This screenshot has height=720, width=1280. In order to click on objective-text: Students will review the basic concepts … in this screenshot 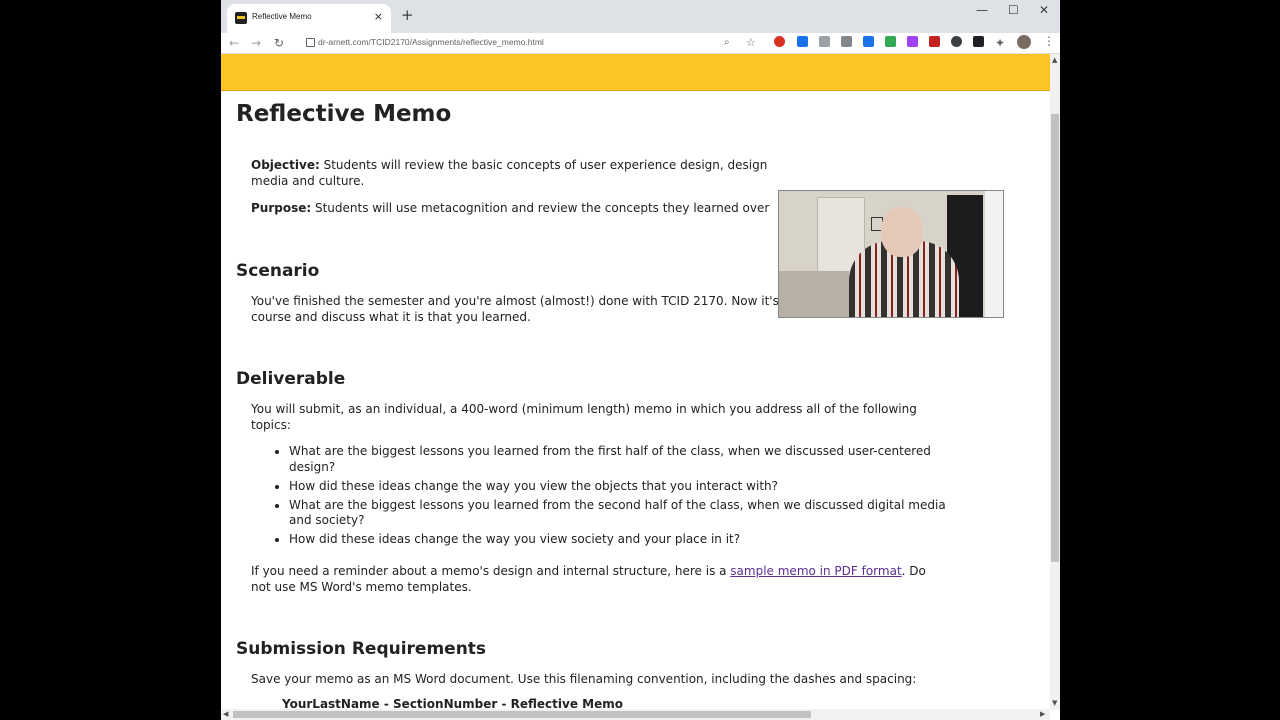, I will do `click(543, 165)`.